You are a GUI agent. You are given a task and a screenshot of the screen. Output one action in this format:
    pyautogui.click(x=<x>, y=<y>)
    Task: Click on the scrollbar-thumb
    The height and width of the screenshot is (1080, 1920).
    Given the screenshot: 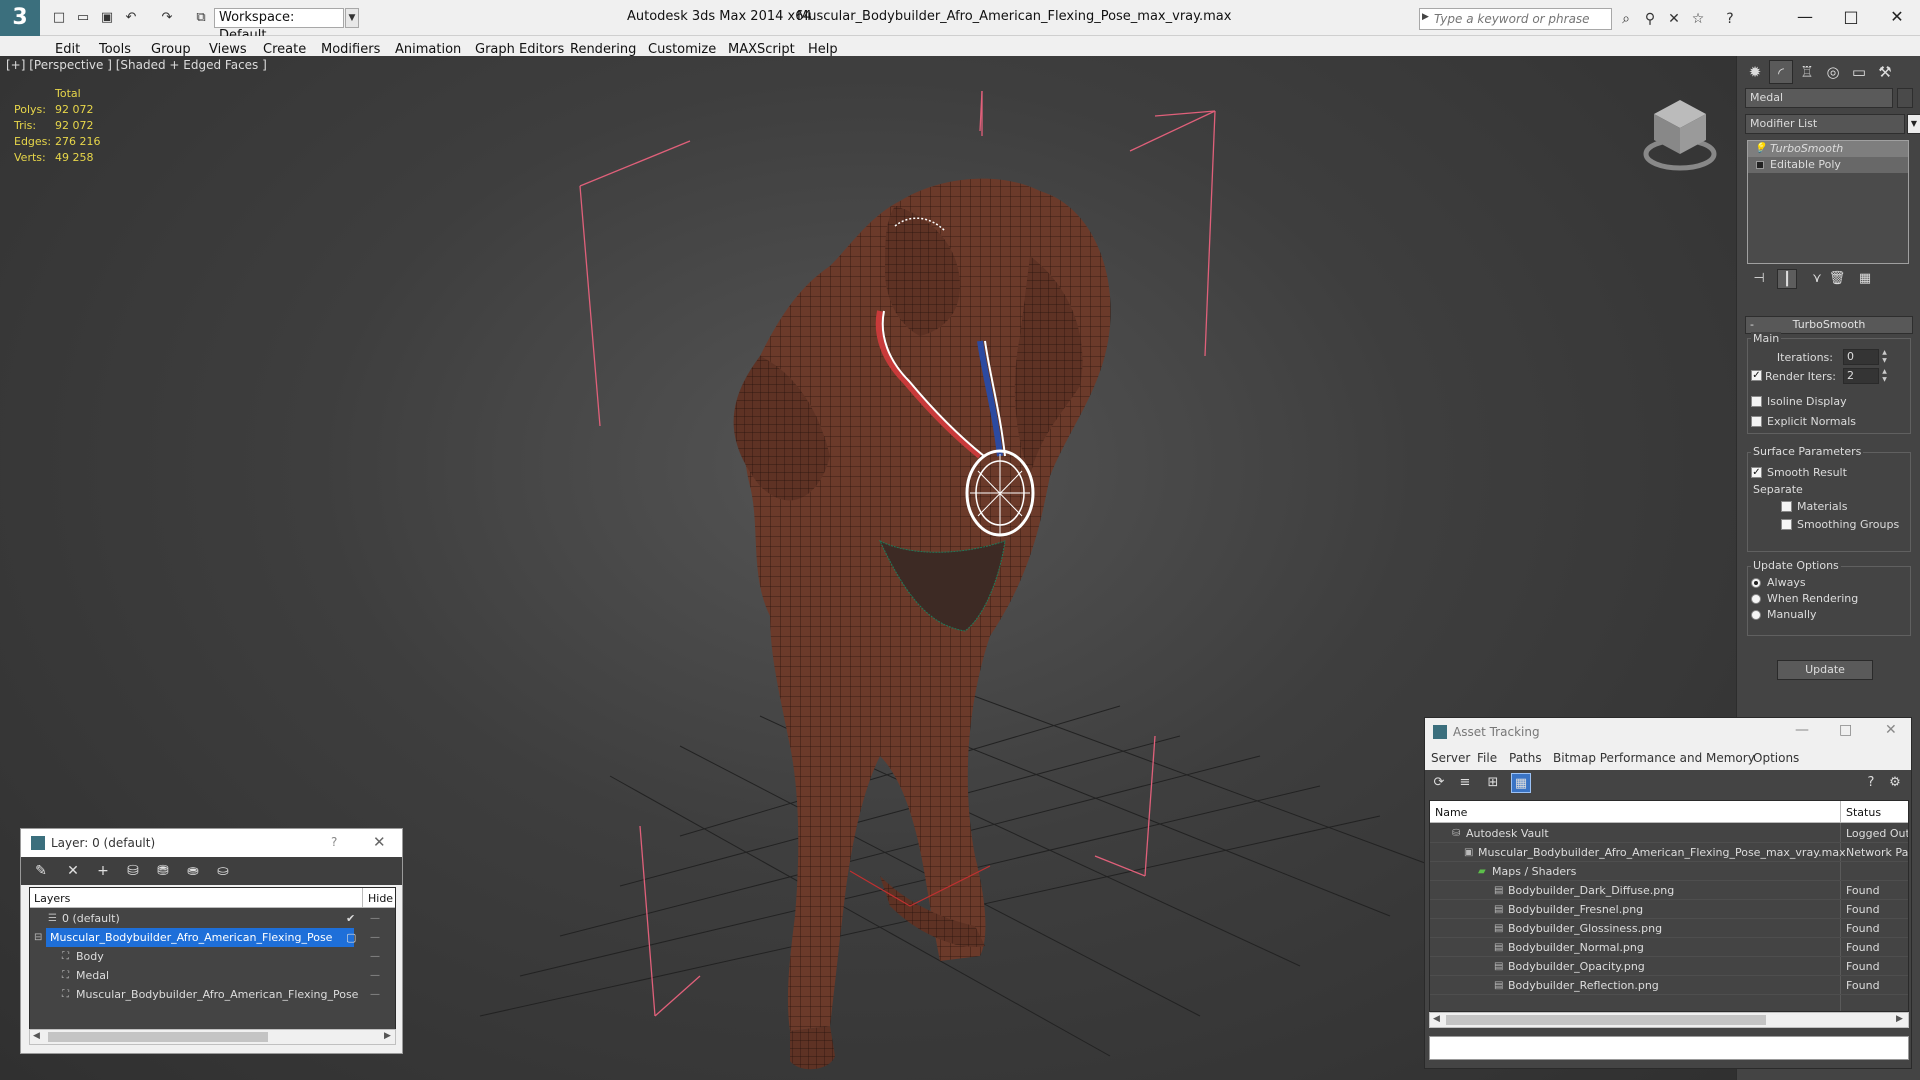 What is the action you would take?
    pyautogui.click(x=158, y=1037)
    